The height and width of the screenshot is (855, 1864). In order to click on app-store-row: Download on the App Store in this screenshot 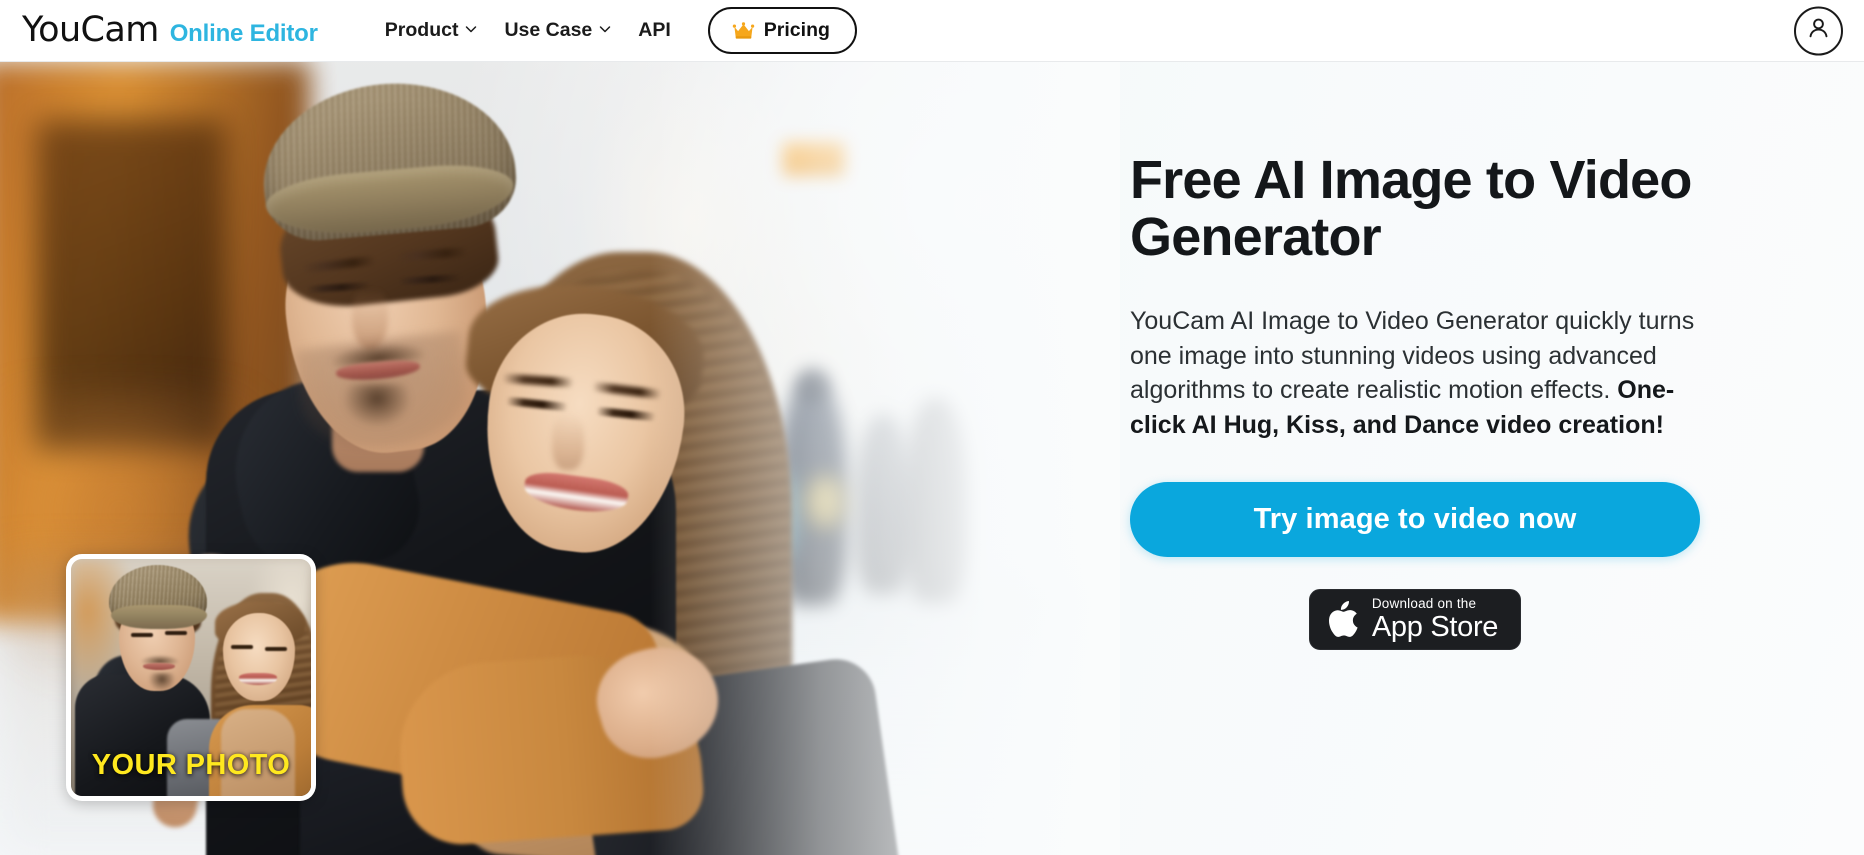, I will do `click(1415, 620)`.